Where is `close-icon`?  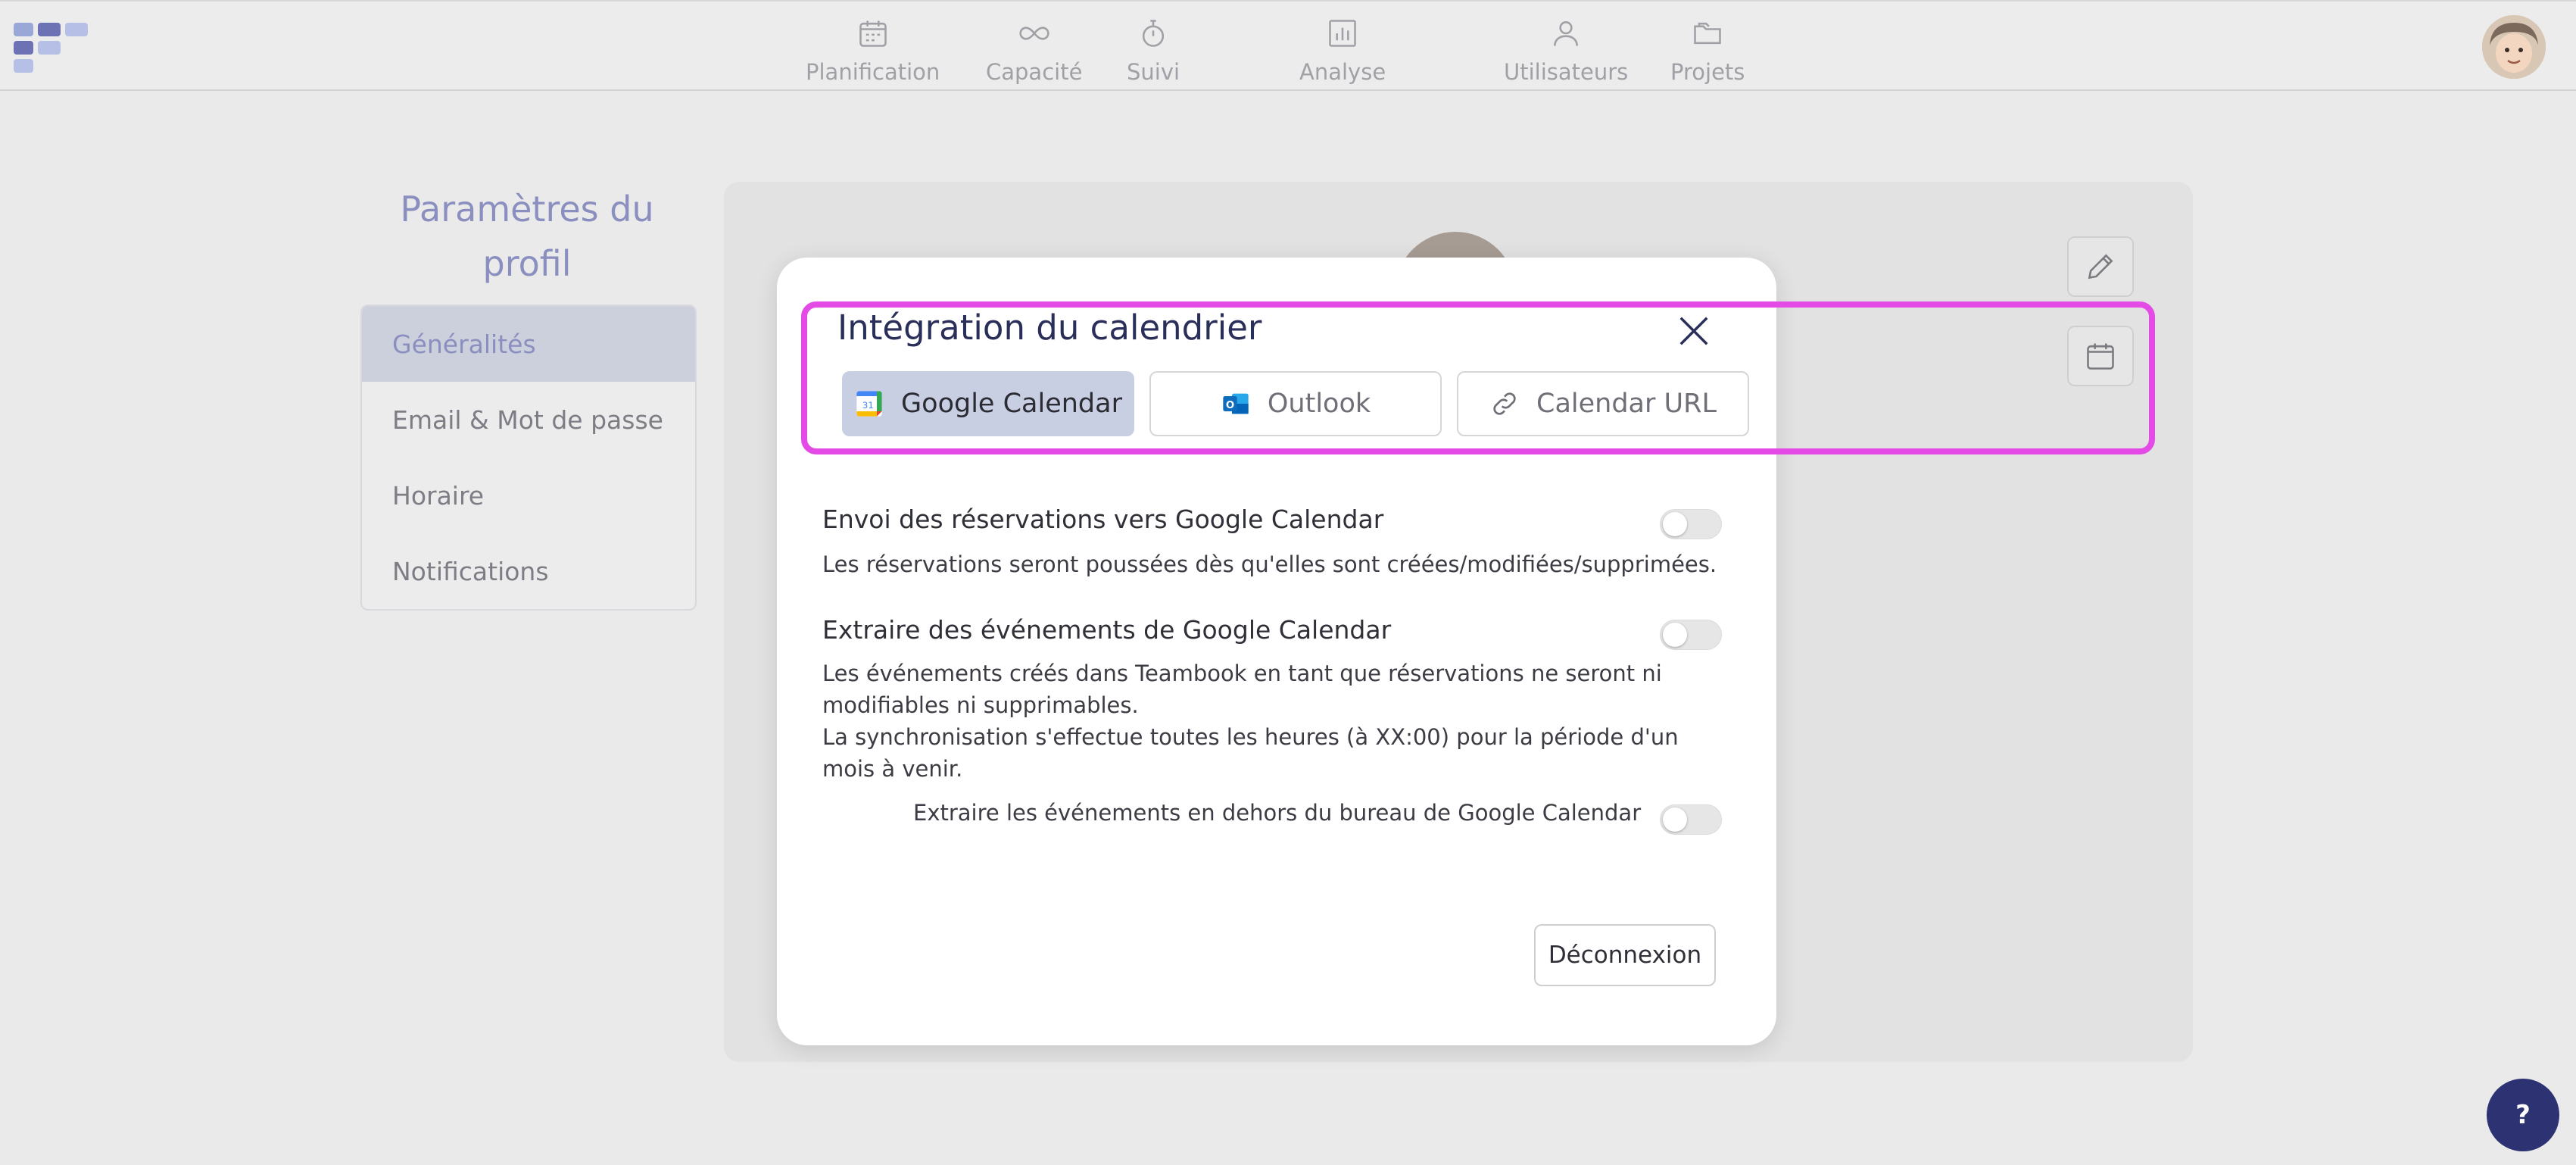
close-icon is located at coordinates (1693, 331).